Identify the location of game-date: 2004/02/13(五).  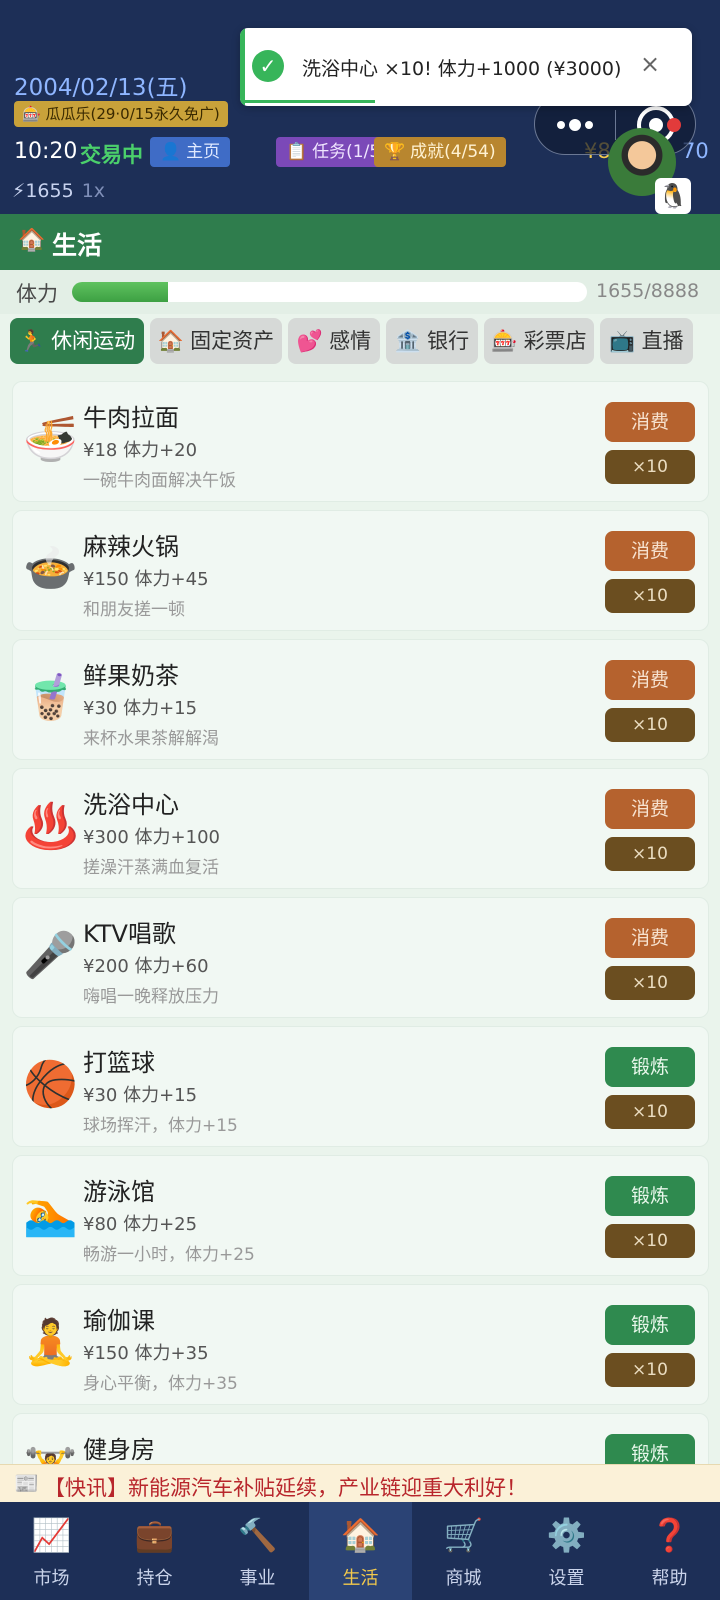
(101, 88).